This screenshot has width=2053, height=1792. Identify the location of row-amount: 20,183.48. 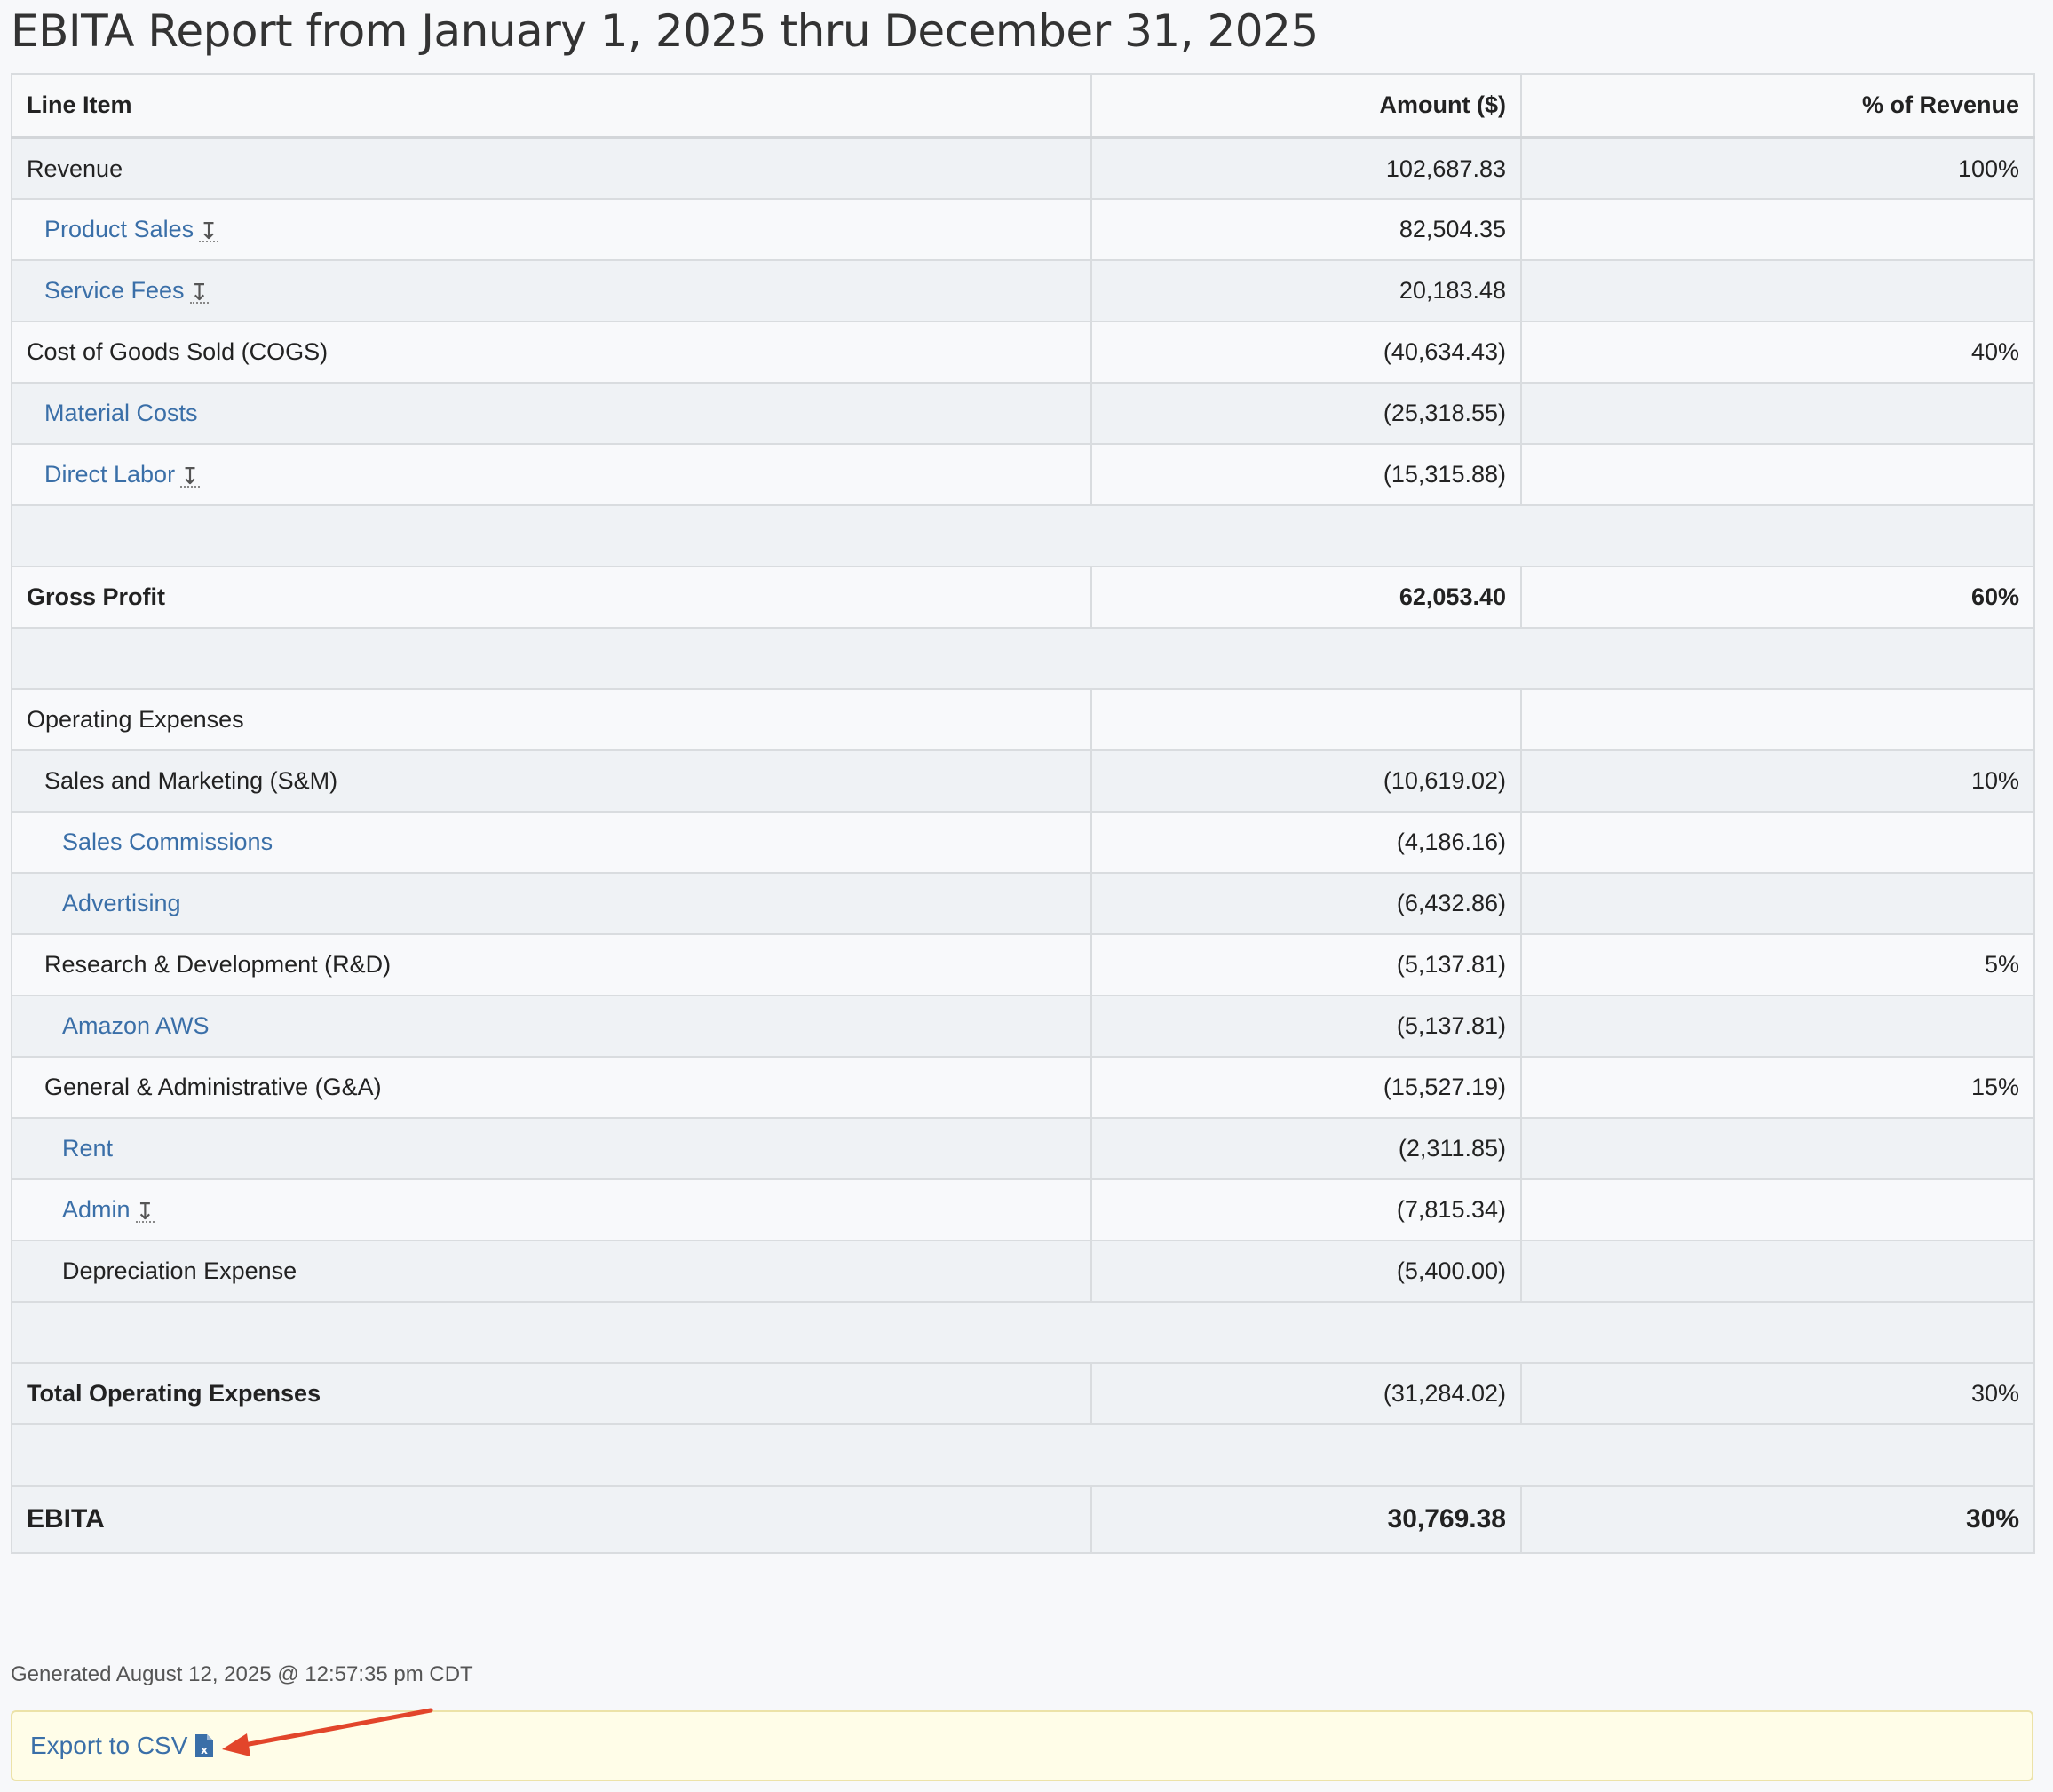
(1306, 290).